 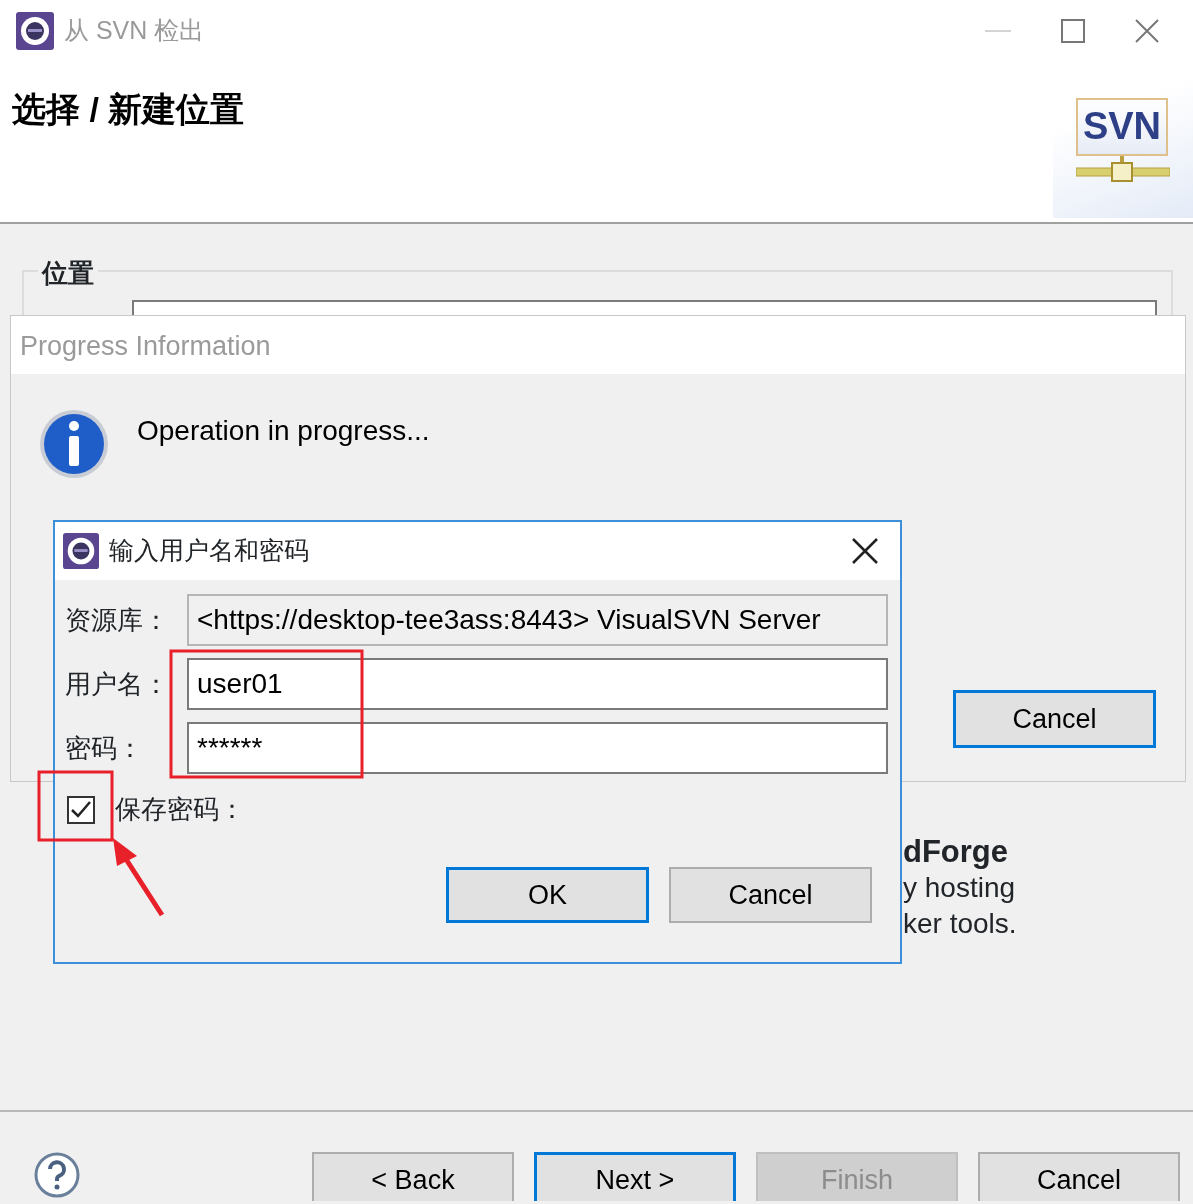 What do you see at coordinates (117, 684) in the screenshot?
I see `field-label: 用户名：` at bounding box center [117, 684].